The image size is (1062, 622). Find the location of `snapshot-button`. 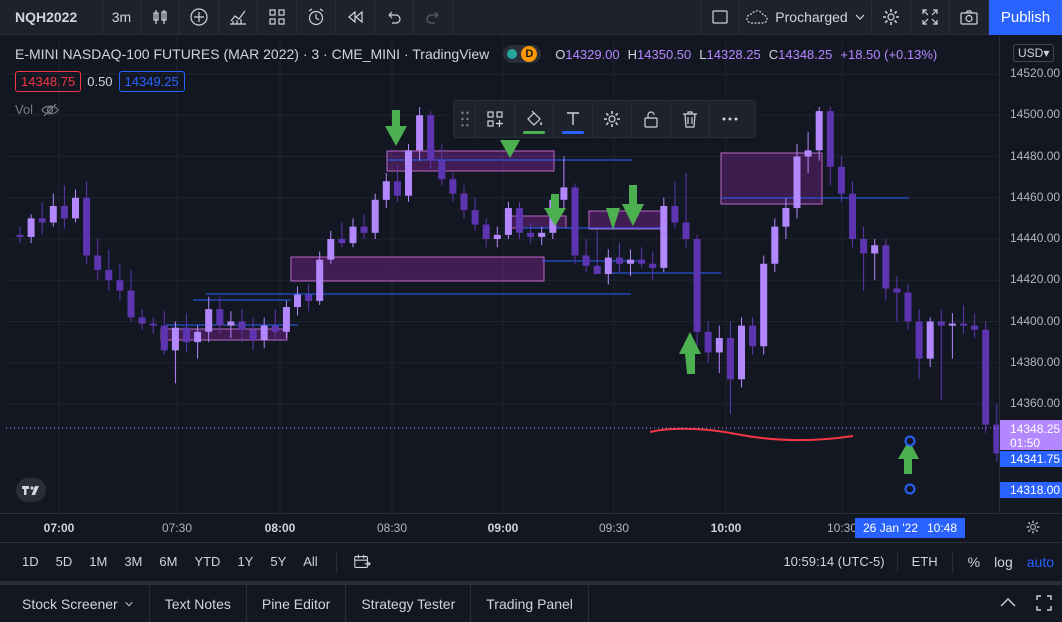

snapshot-button is located at coordinates (969, 17).